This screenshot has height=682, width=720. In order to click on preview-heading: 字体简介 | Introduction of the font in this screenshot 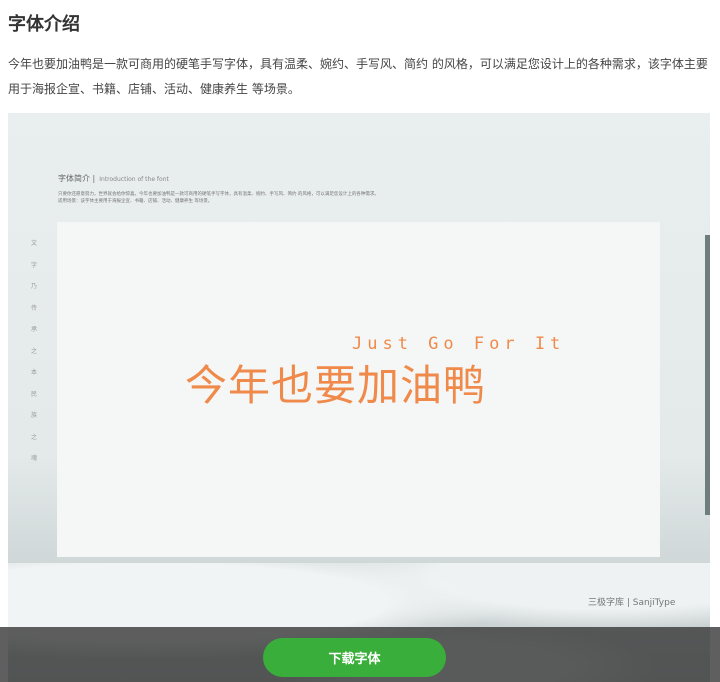, I will do `click(113, 178)`.